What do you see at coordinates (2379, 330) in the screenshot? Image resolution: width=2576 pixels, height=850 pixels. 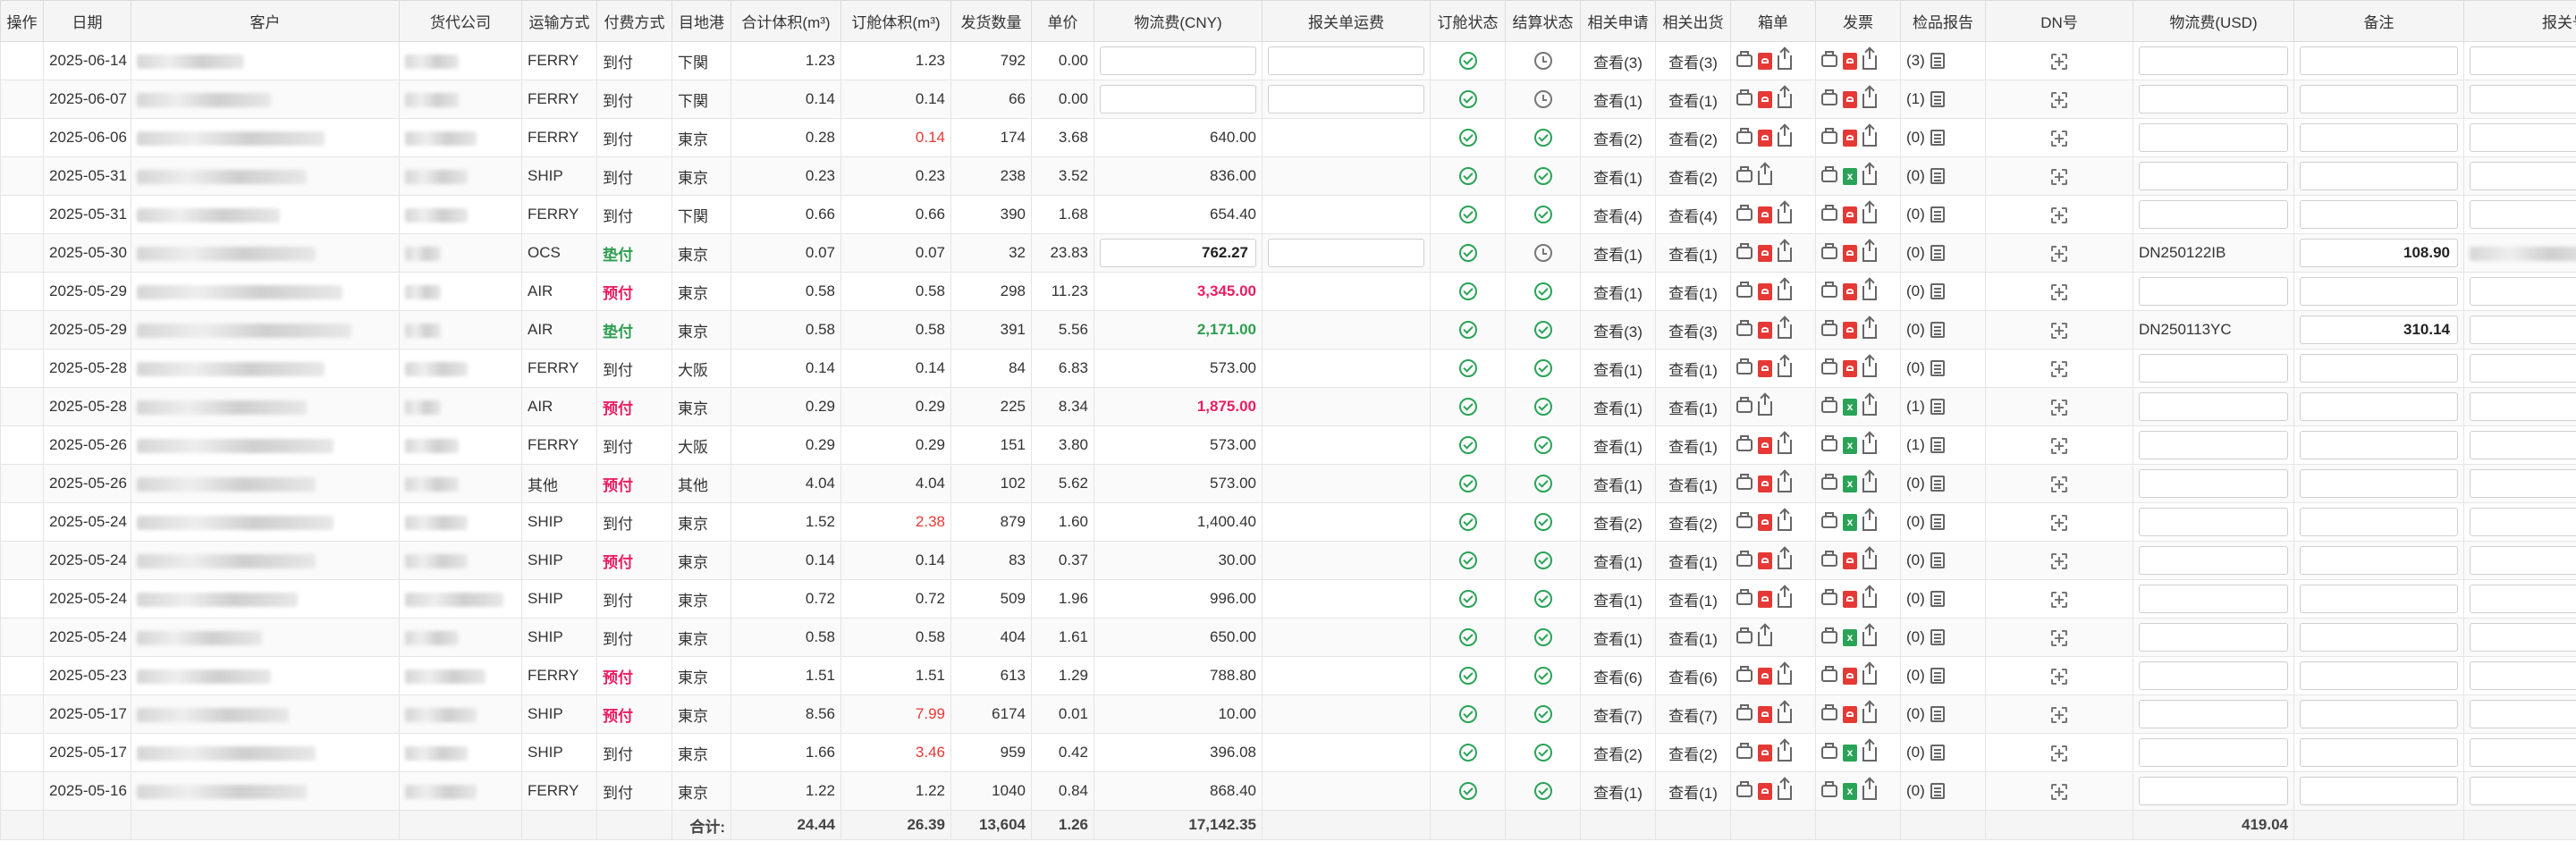 I see `logistics-usd-input: 310.14` at bounding box center [2379, 330].